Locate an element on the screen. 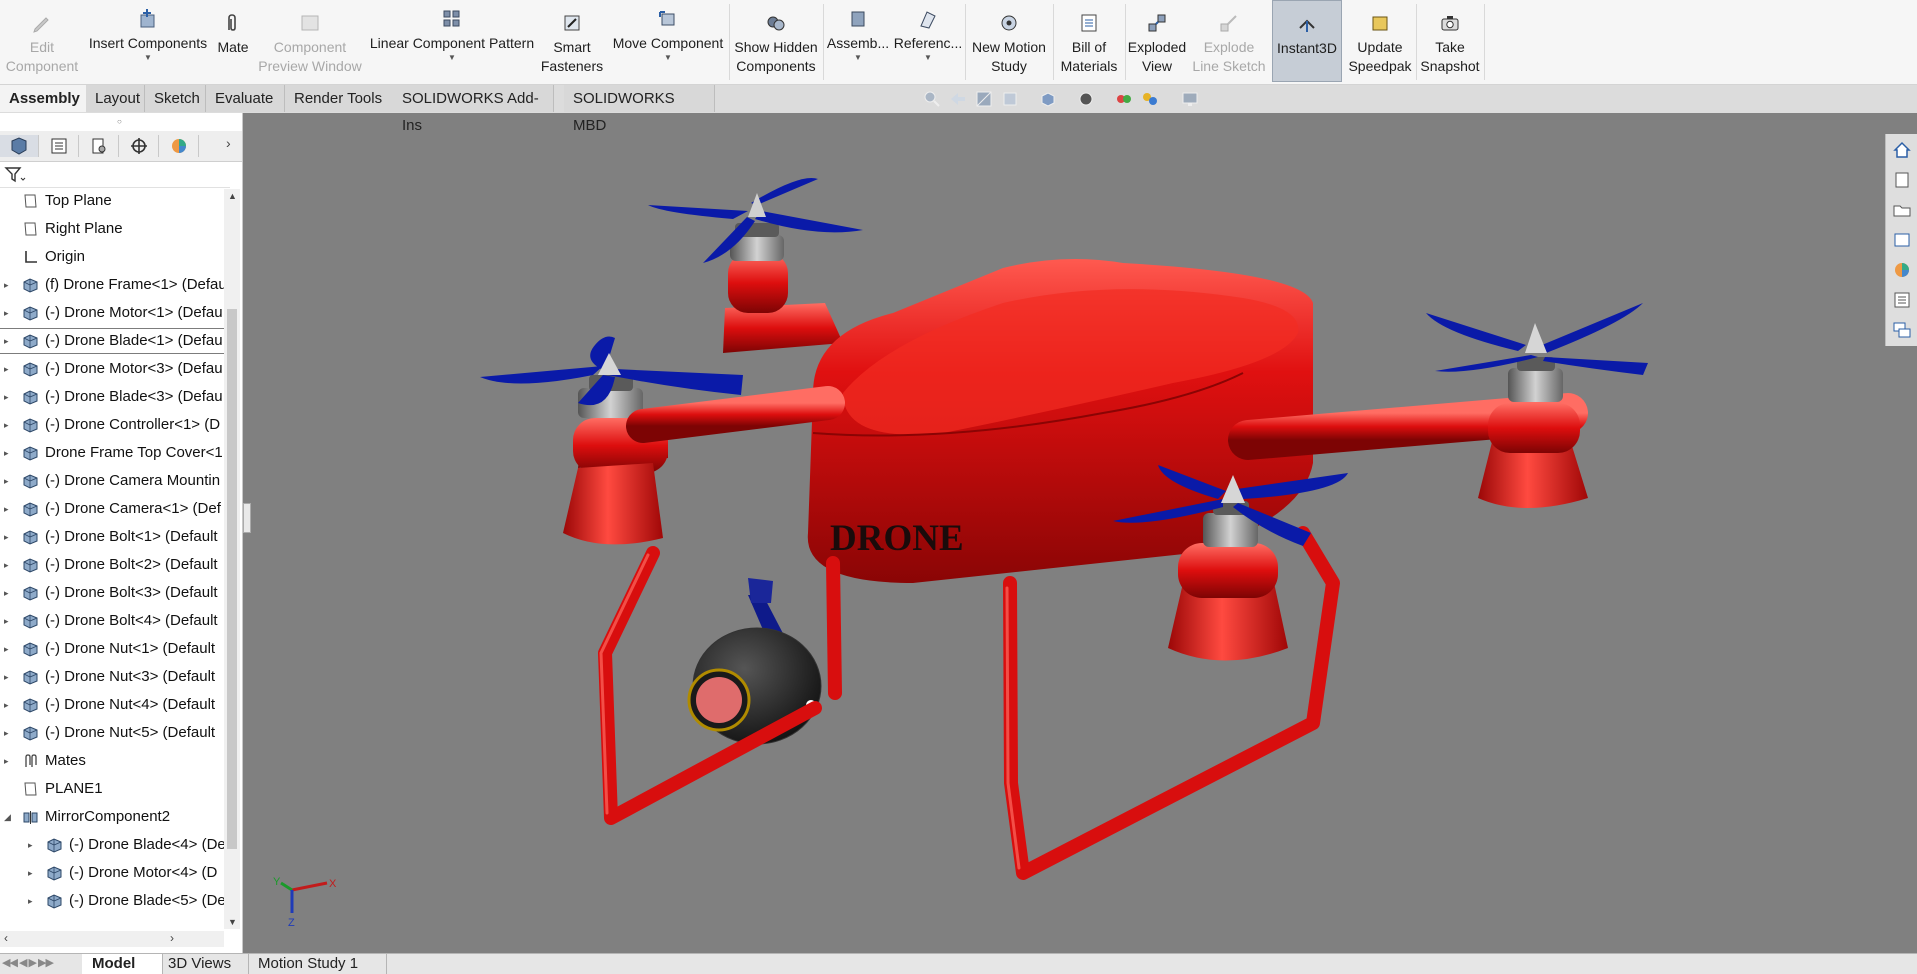 This screenshot has height=974, width=1917. tab-property-manager is located at coordinates (59, 146).